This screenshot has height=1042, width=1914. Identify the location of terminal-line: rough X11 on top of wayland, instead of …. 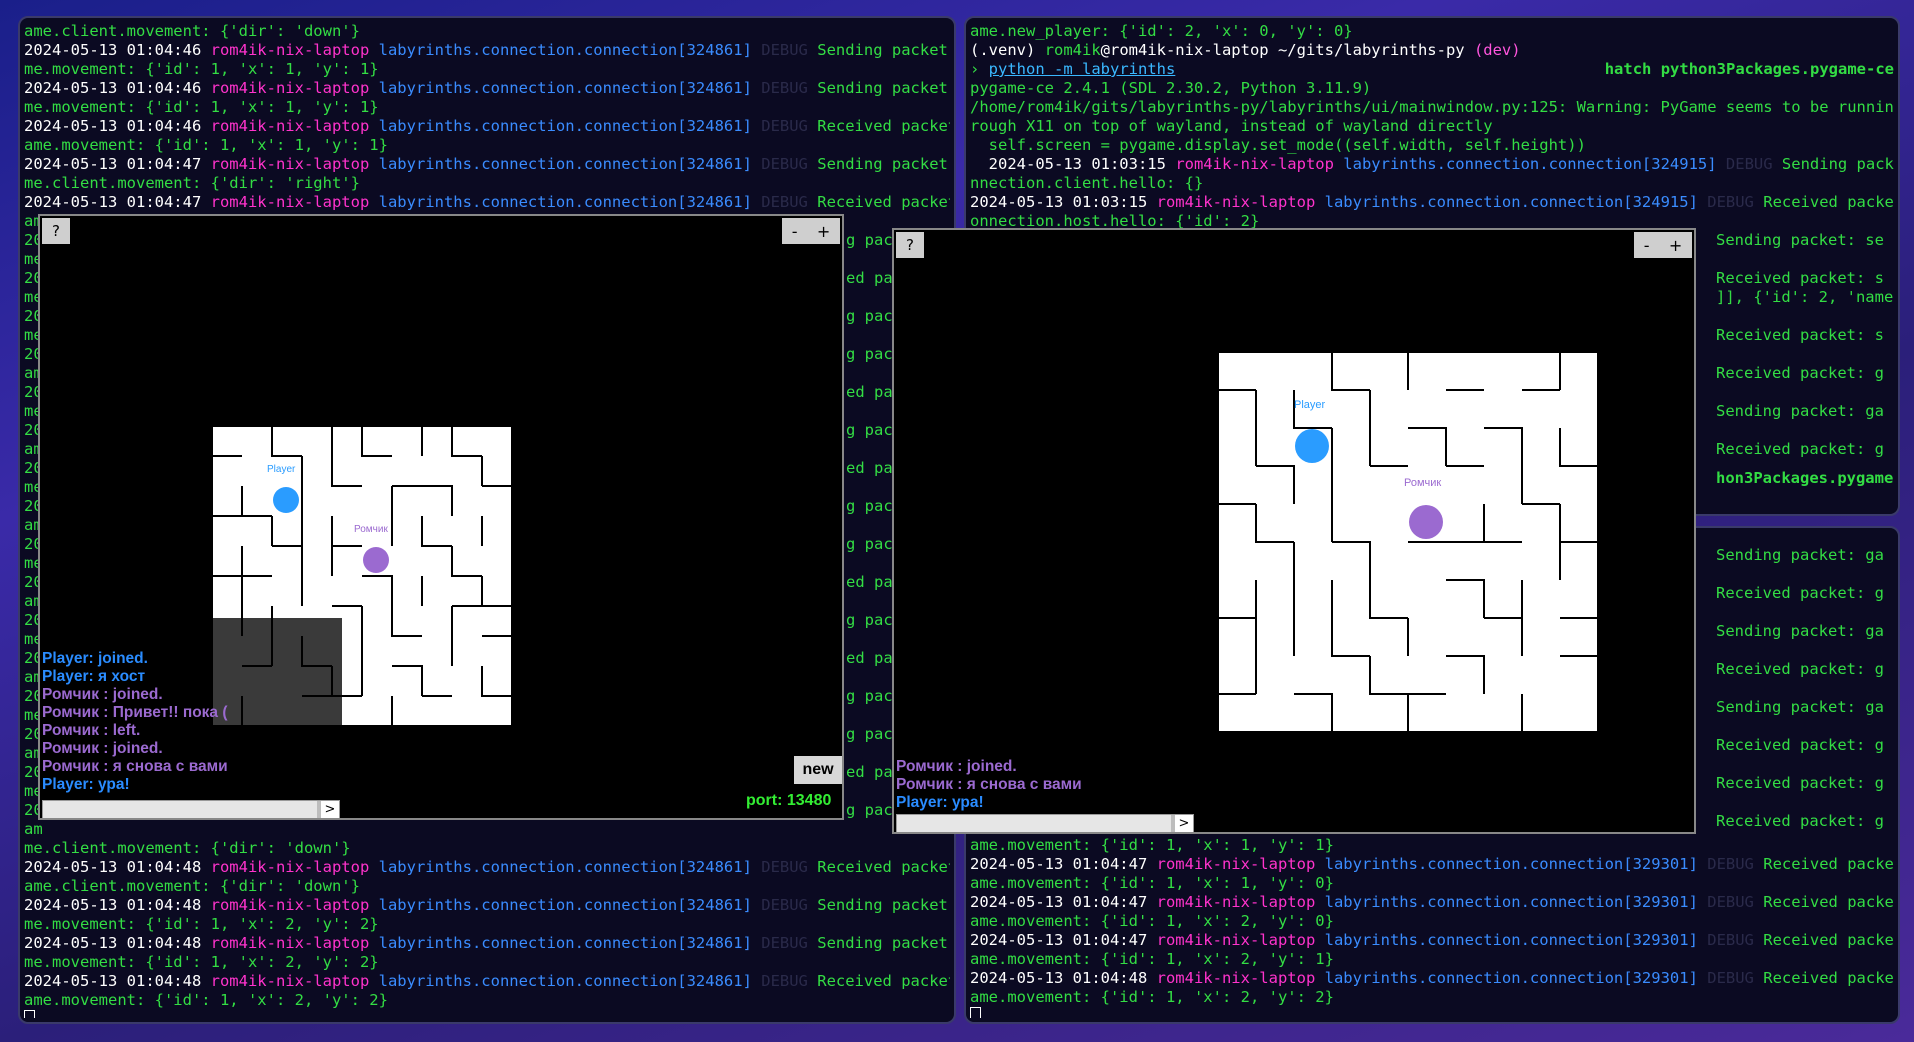
(1432, 126).